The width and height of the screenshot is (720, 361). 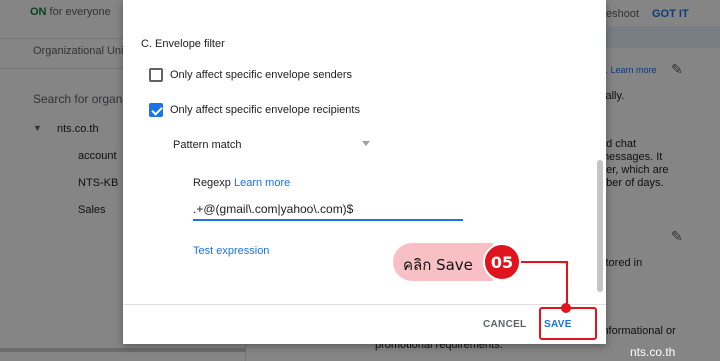 I want to click on dropdown-arrow-icon, so click(x=366, y=143).